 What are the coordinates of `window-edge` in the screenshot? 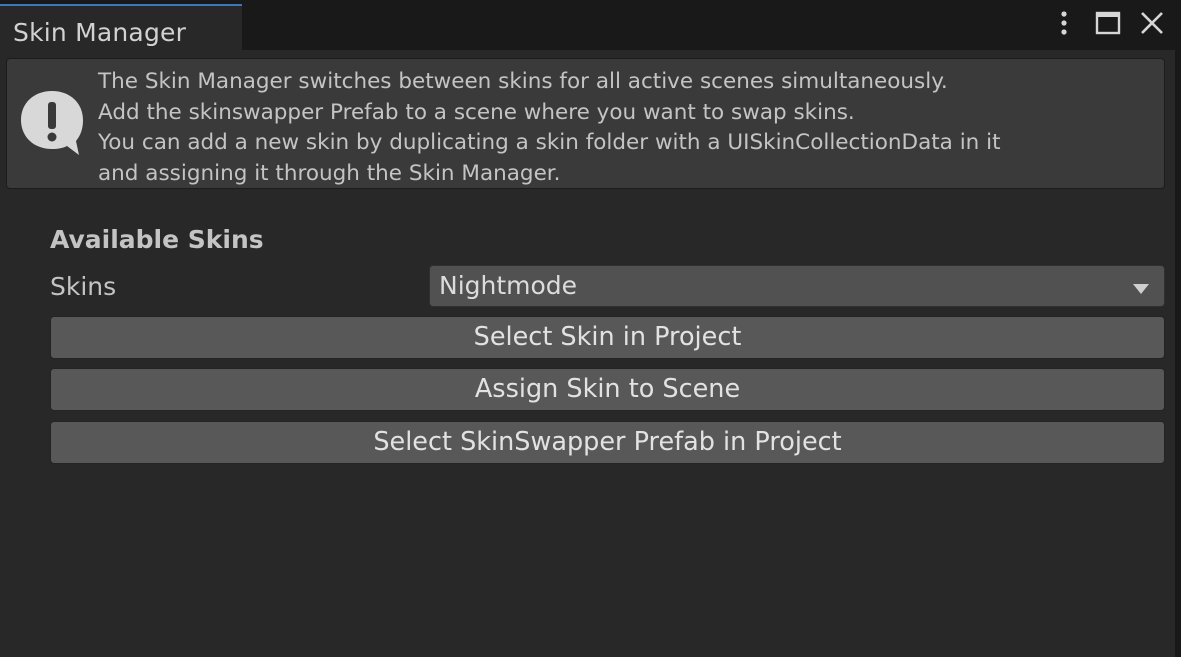 It's located at (1178, 353).